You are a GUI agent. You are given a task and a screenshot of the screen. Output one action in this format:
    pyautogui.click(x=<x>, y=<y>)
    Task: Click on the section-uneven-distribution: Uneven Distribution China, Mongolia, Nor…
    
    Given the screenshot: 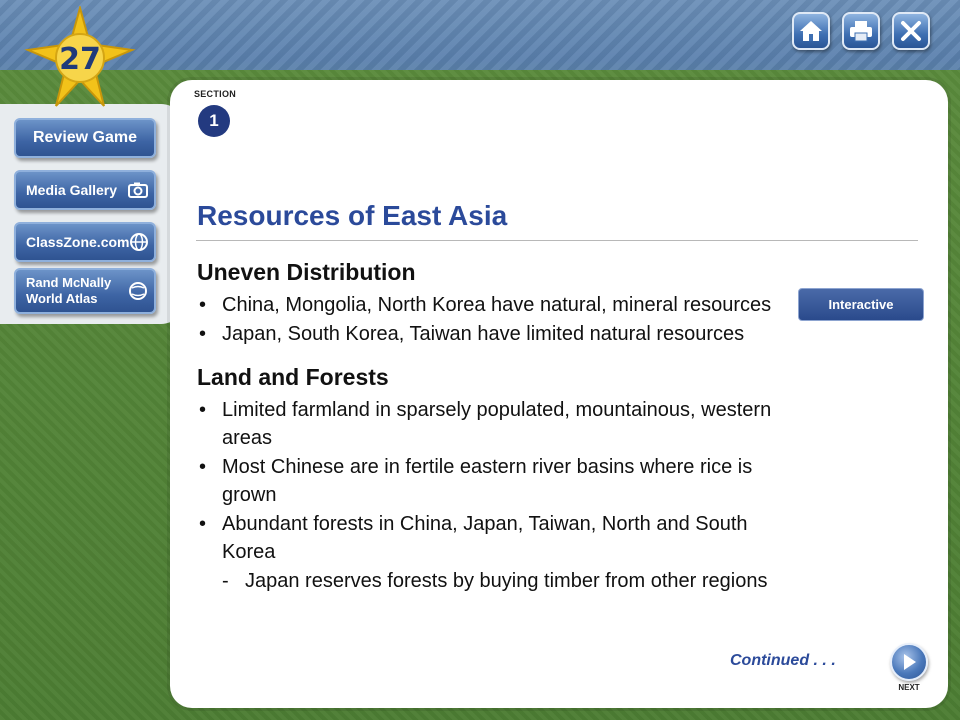 What is the action you would take?
    pyautogui.click(x=497, y=302)
    